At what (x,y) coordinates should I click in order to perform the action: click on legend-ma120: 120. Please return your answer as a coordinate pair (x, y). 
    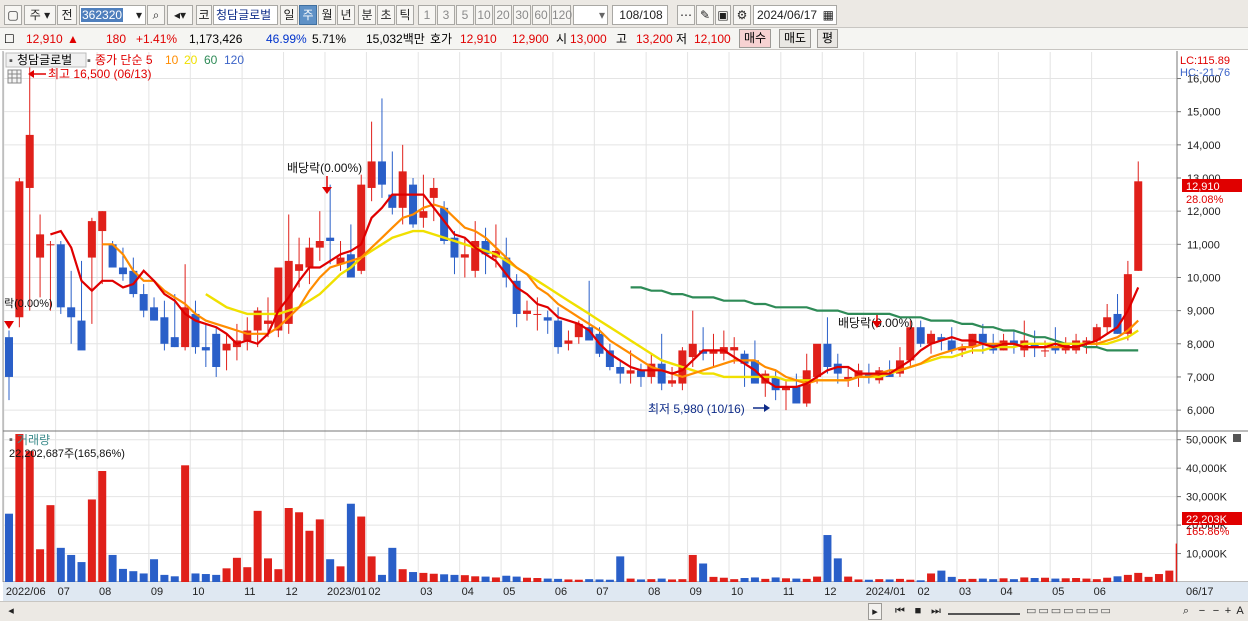
    Looking at the image, I should click on (234, 60).